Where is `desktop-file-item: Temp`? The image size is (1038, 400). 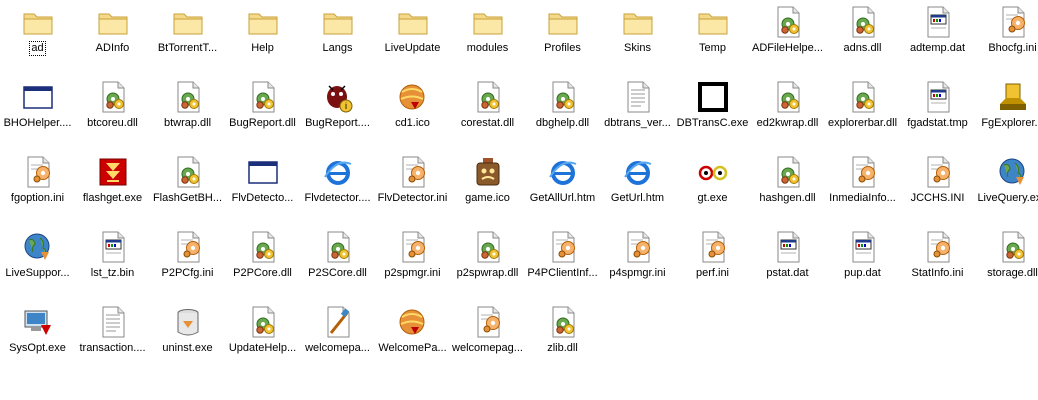 desktop-file-item: Temp is located at coordinates (712, 39).